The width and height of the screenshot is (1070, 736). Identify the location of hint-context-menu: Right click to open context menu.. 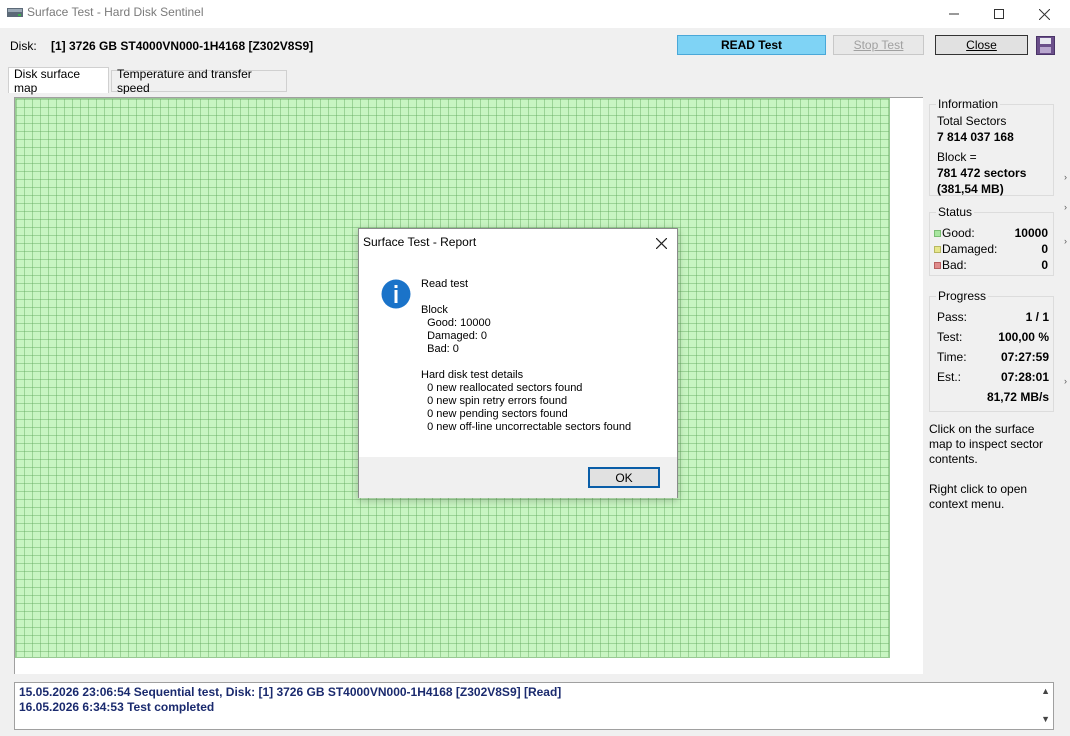
(978, 496).